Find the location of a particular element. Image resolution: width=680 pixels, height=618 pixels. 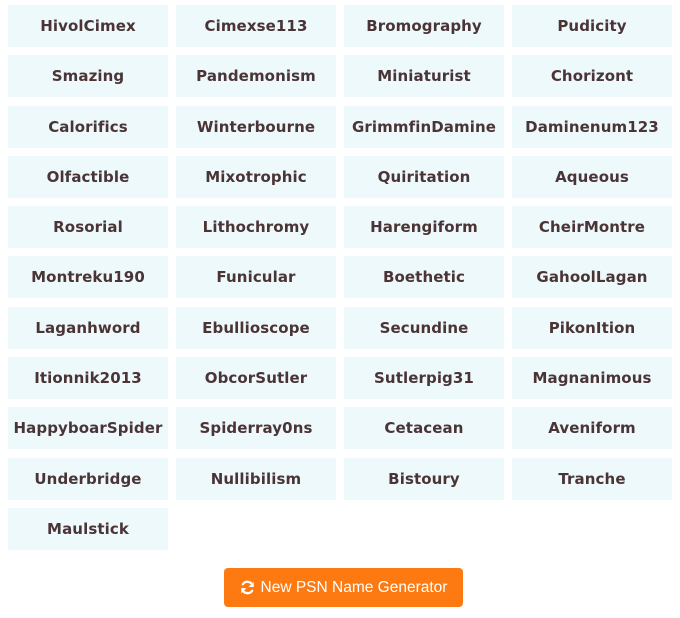

name-card: Boethetic is located at coordinates (424, 277).